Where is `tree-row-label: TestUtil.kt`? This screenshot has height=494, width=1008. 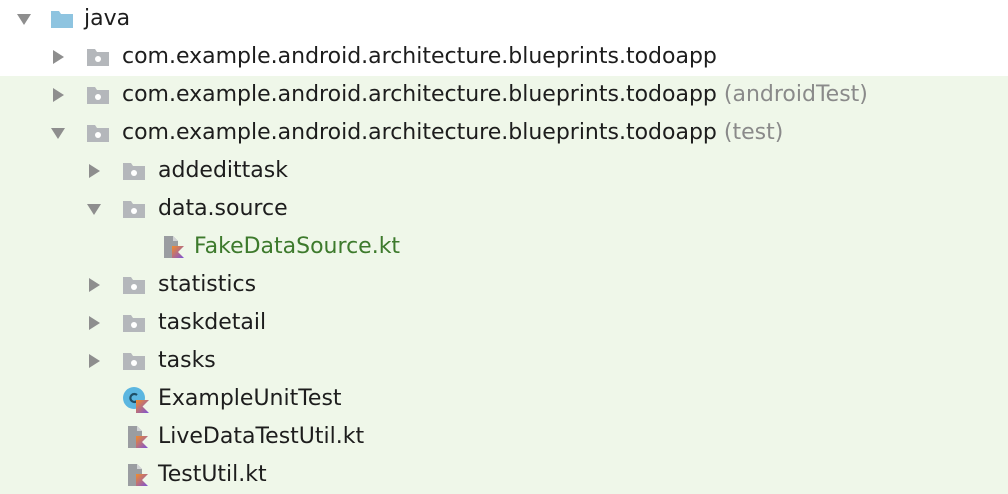 tree-row-label: TestUtil.kt is located at coordinates (212, 474).